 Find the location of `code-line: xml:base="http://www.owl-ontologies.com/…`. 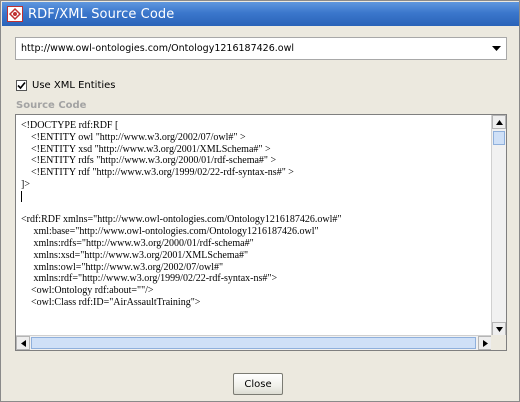

code-line: xml:base="http://www.owl-ontologies.com/… is located at coordinates (170, 232).